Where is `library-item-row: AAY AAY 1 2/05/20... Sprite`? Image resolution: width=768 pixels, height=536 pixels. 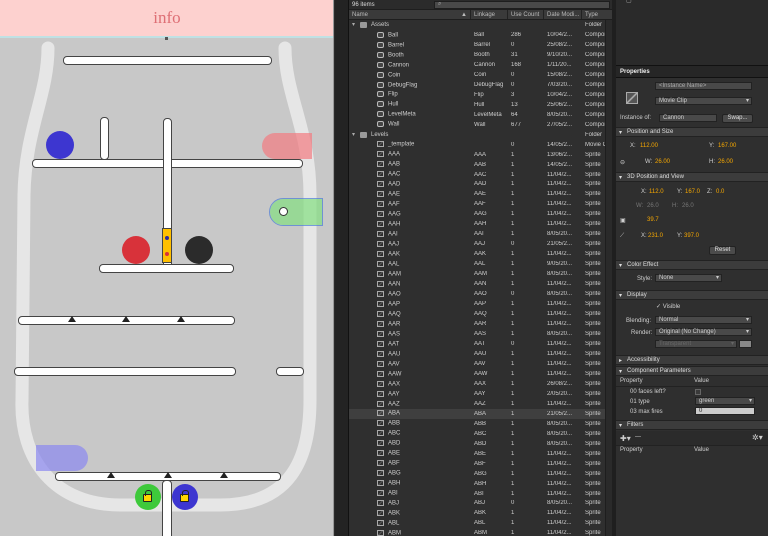 library-item-row: AAY AAY 1 2/05/20... Sprite is located at coordinates (480, 394).